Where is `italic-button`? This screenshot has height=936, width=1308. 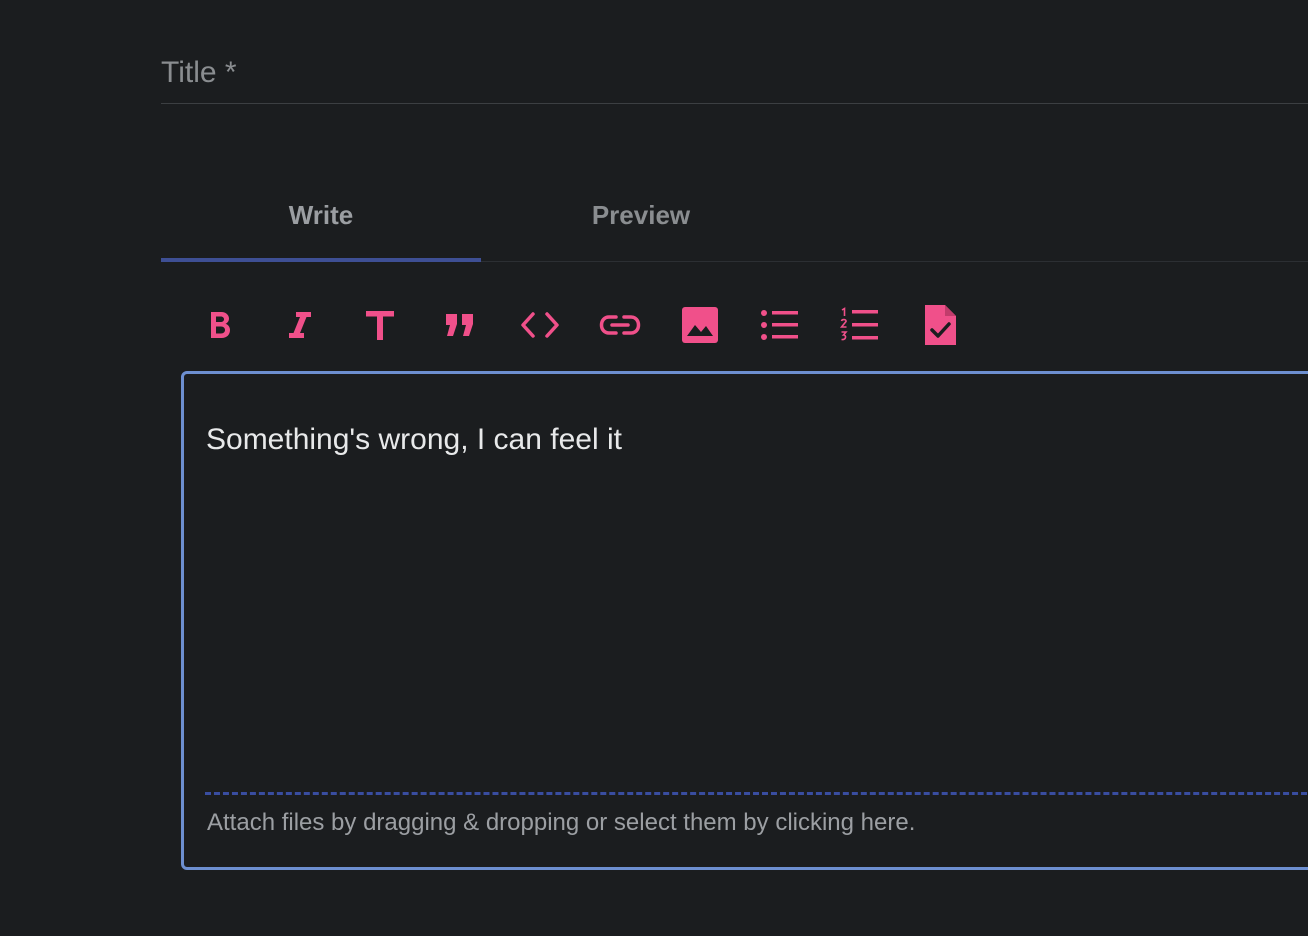
italic-button is located at coordinates (300, 325).